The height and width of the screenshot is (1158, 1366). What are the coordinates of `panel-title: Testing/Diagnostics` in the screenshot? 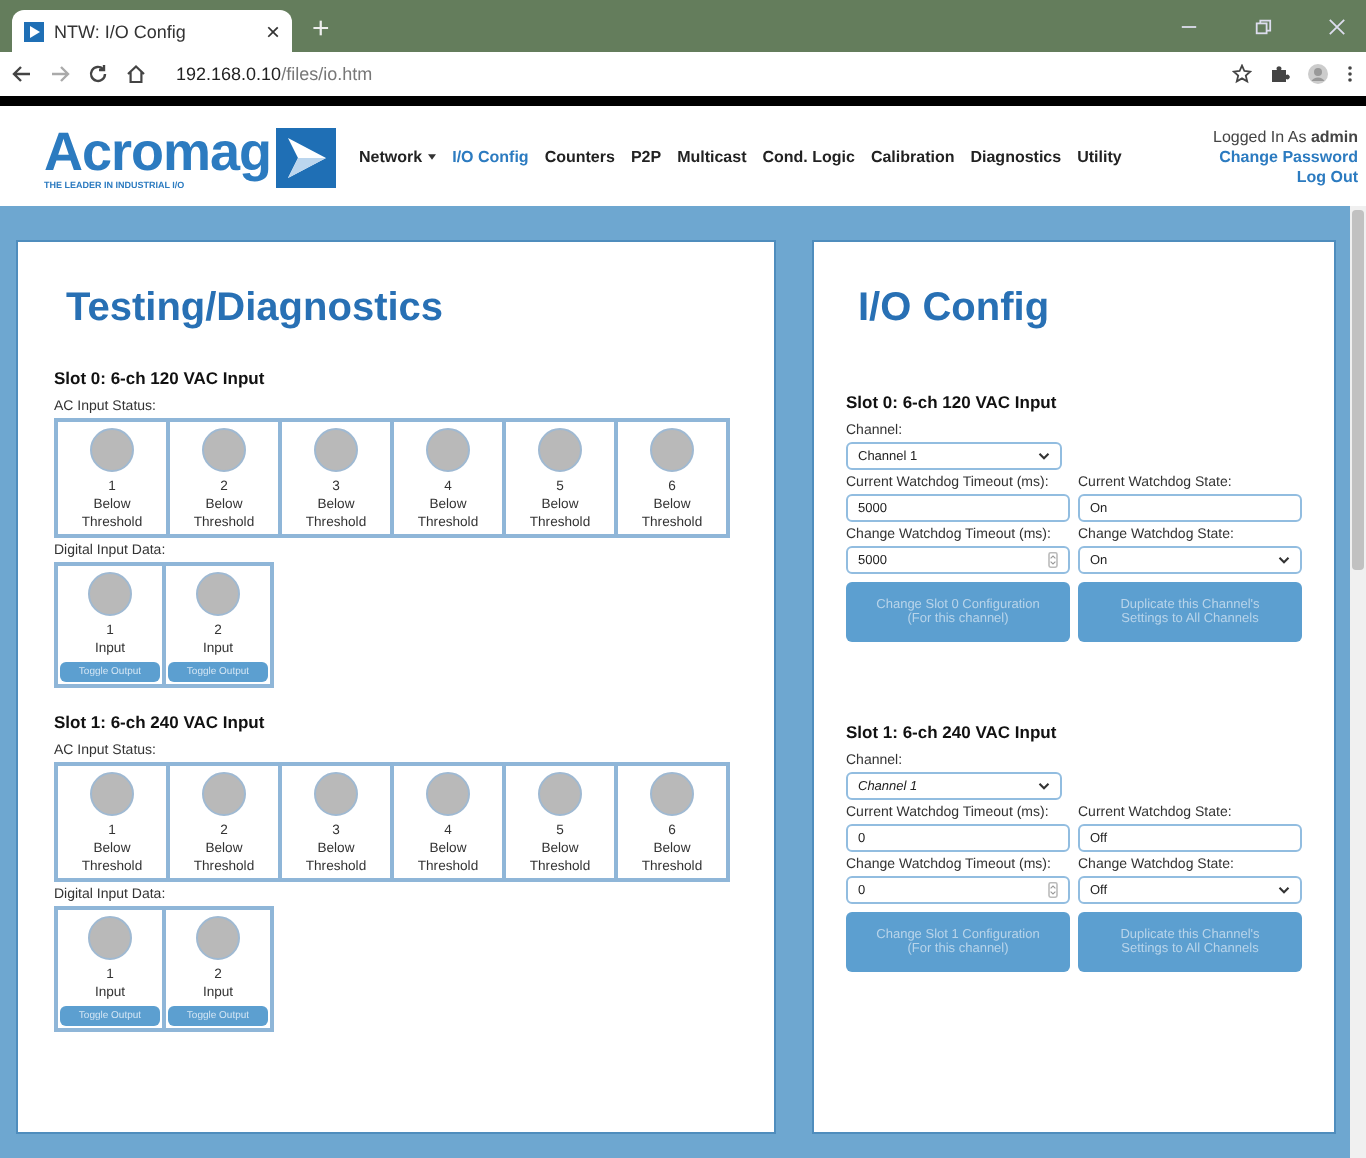 It's located at (255, 309).